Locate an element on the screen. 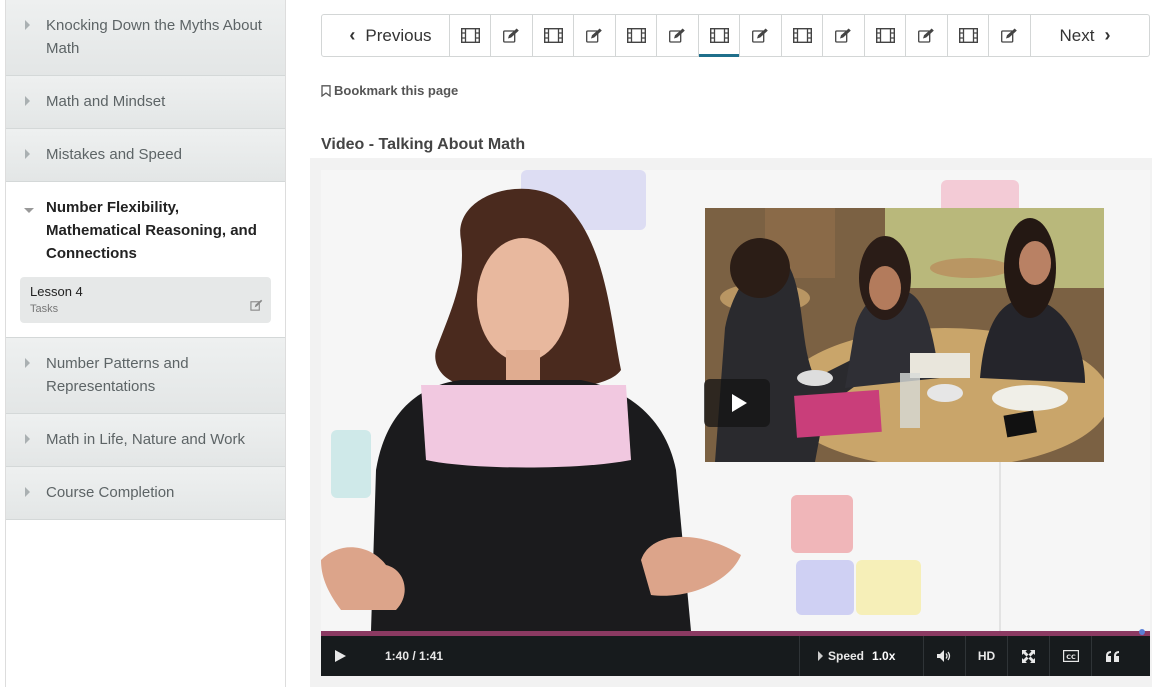 The width and height of the screenshot is (1152, 687). volume-button is located at coordinates (944, 656).